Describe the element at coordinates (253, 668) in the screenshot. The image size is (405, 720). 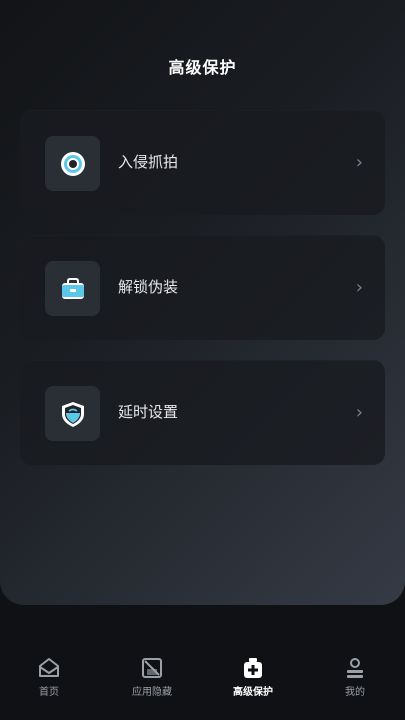
I see `plus-shield-icon` at that location.